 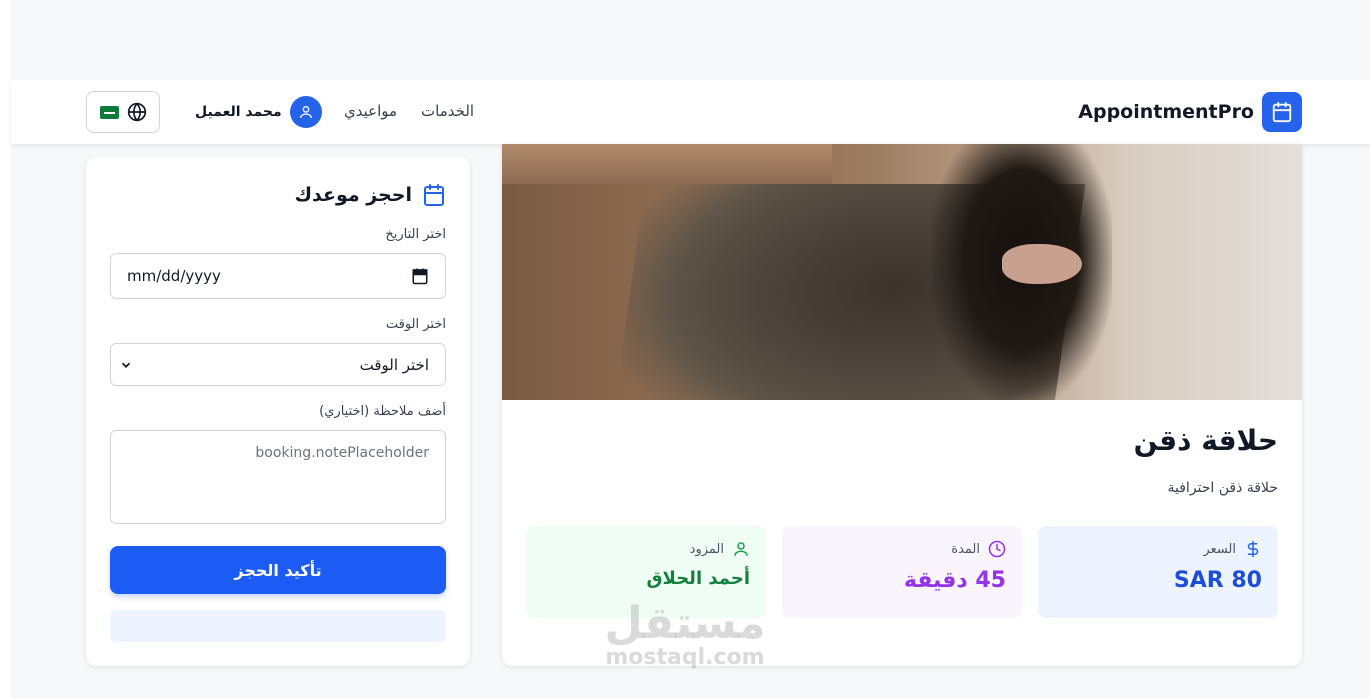 What do you see at coordinates (1219, 549) in the screenshot?
I see `price-label: السعر` at bounding box center [1219, 549].